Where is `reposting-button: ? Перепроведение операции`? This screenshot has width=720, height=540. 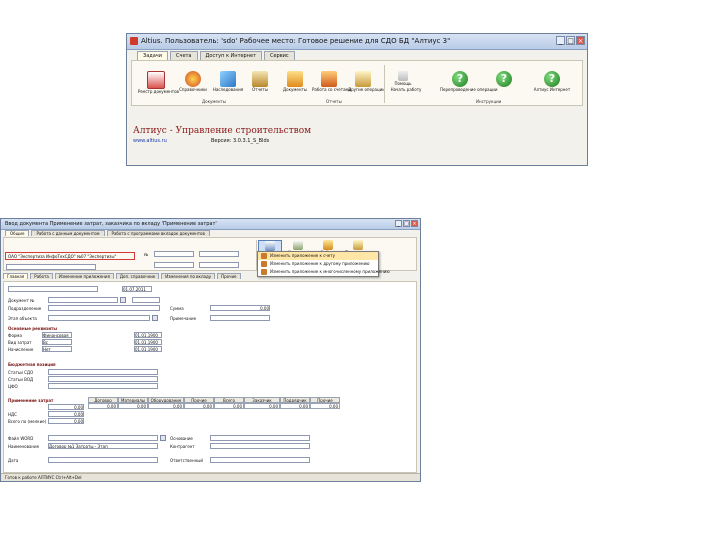 reposting-button: ? Перепроведение операции is located at coordinates (469, 81).